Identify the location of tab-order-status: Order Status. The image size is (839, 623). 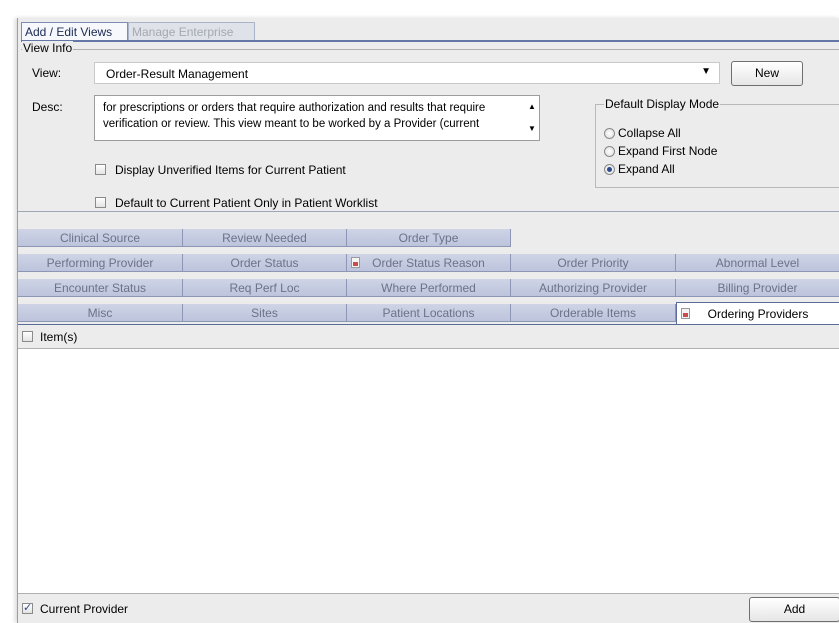
(265, 263).